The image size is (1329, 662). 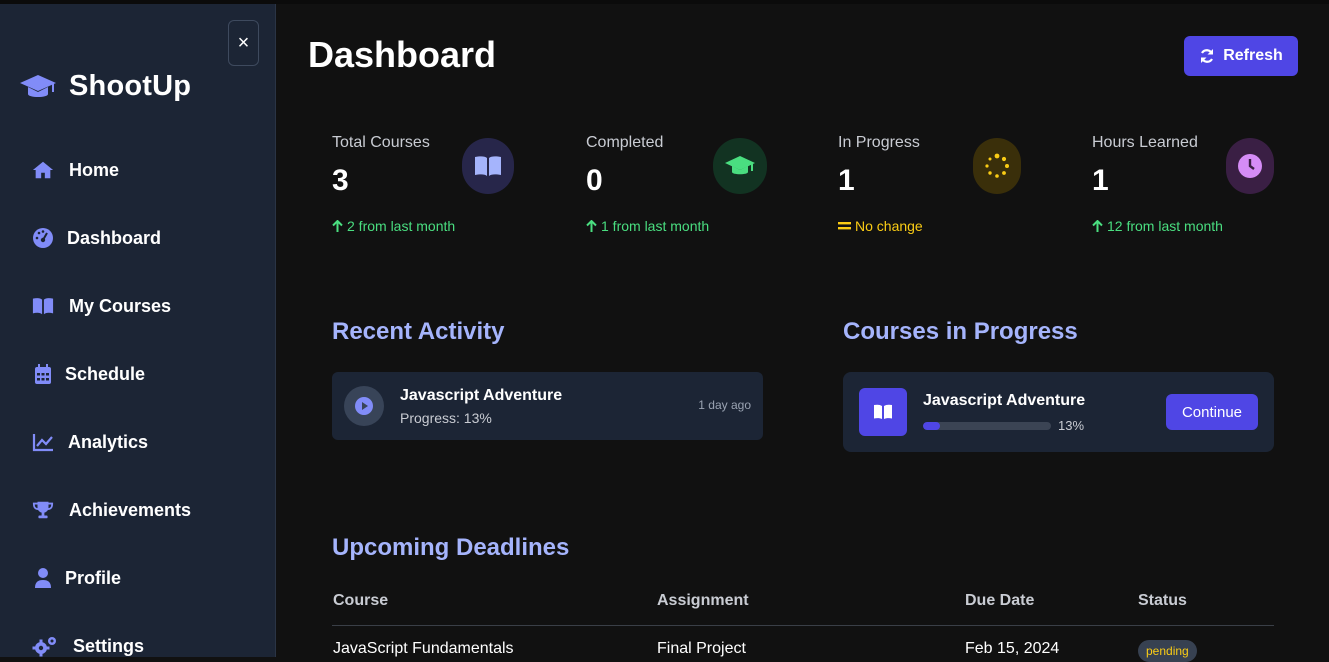 What do you see at coordinates (1012, 648) in the screenshot?
I see `cell-due-date: Feb 15, 2024` at bounding box center [1012, 648].